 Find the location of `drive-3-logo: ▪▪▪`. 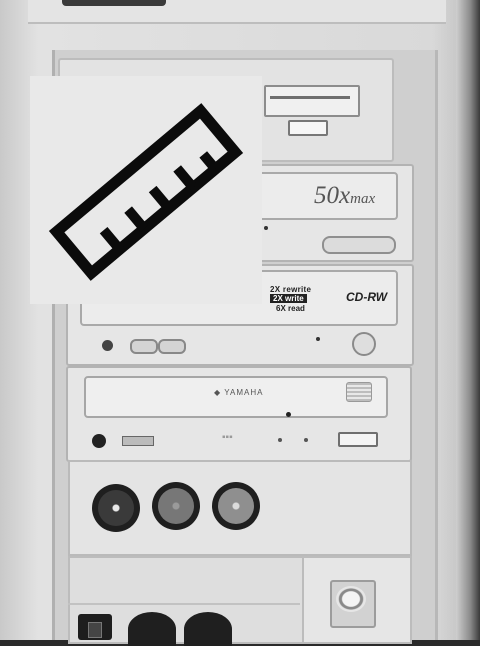

drive-3-logo: ▪▪▪ is located at coordinates (227, 437).